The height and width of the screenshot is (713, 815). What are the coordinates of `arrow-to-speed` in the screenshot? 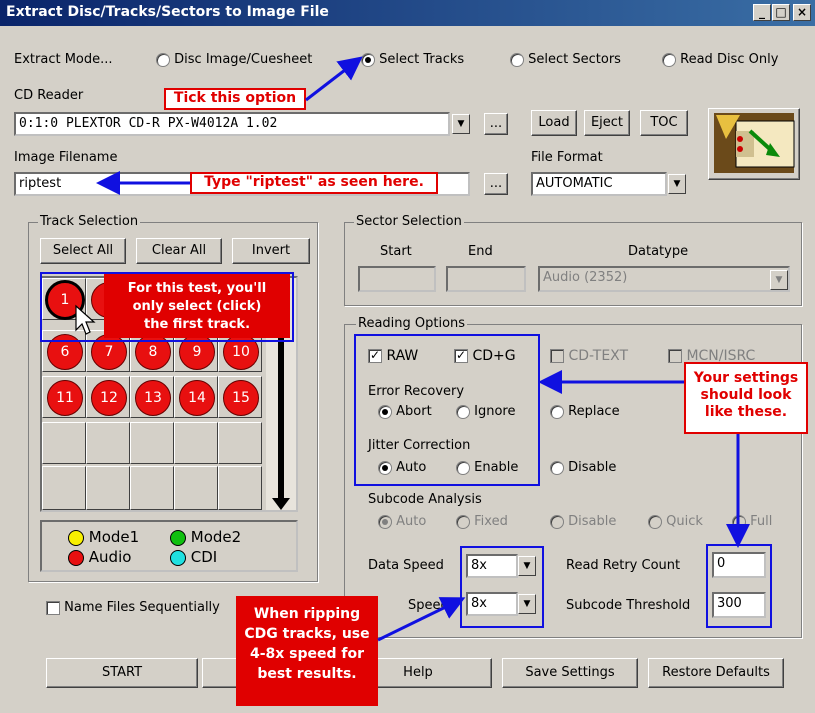 It's located at (421, 619).